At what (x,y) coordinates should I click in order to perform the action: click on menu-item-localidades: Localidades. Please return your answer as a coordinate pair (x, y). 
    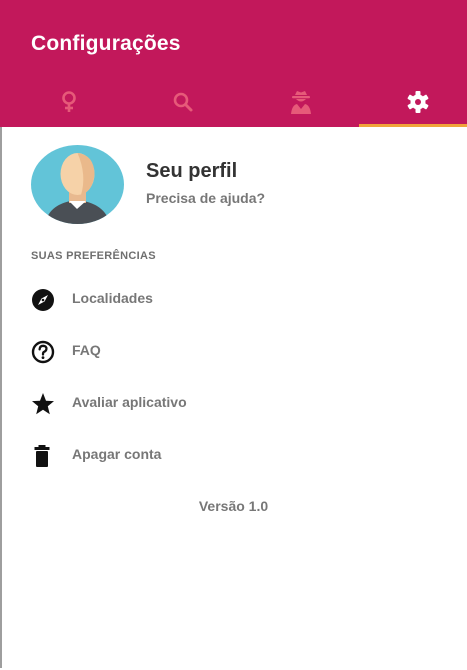
    Looking at the image, I should click on (231, 300).